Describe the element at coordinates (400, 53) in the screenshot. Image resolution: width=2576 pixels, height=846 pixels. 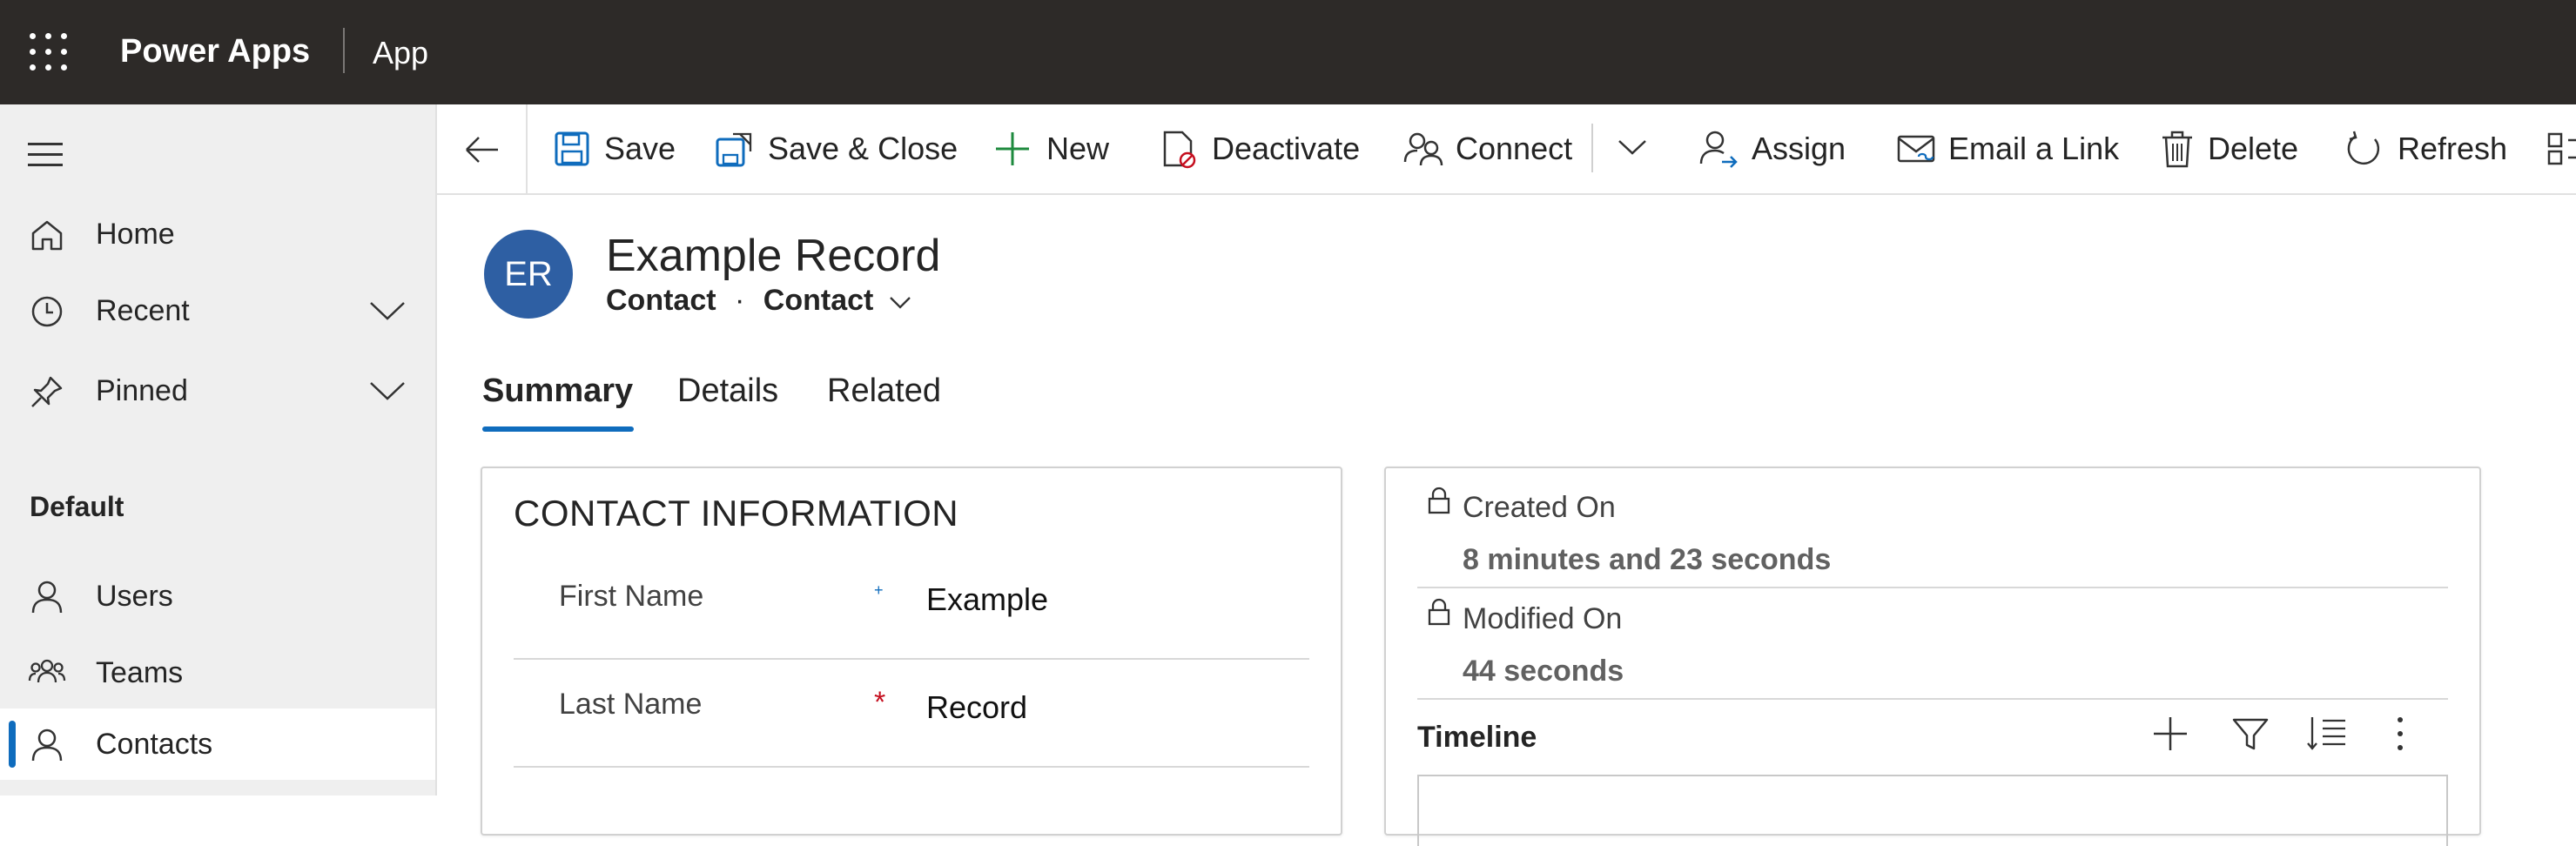
I see `app-name: App` at that location.